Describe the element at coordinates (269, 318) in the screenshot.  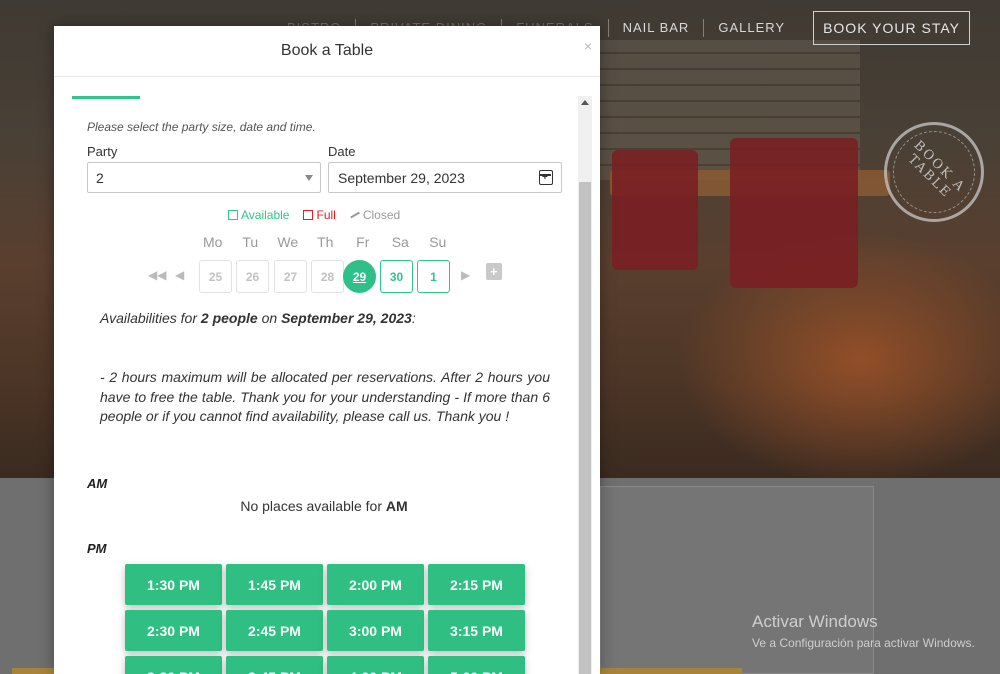
I see `availability-on: on` at that location.